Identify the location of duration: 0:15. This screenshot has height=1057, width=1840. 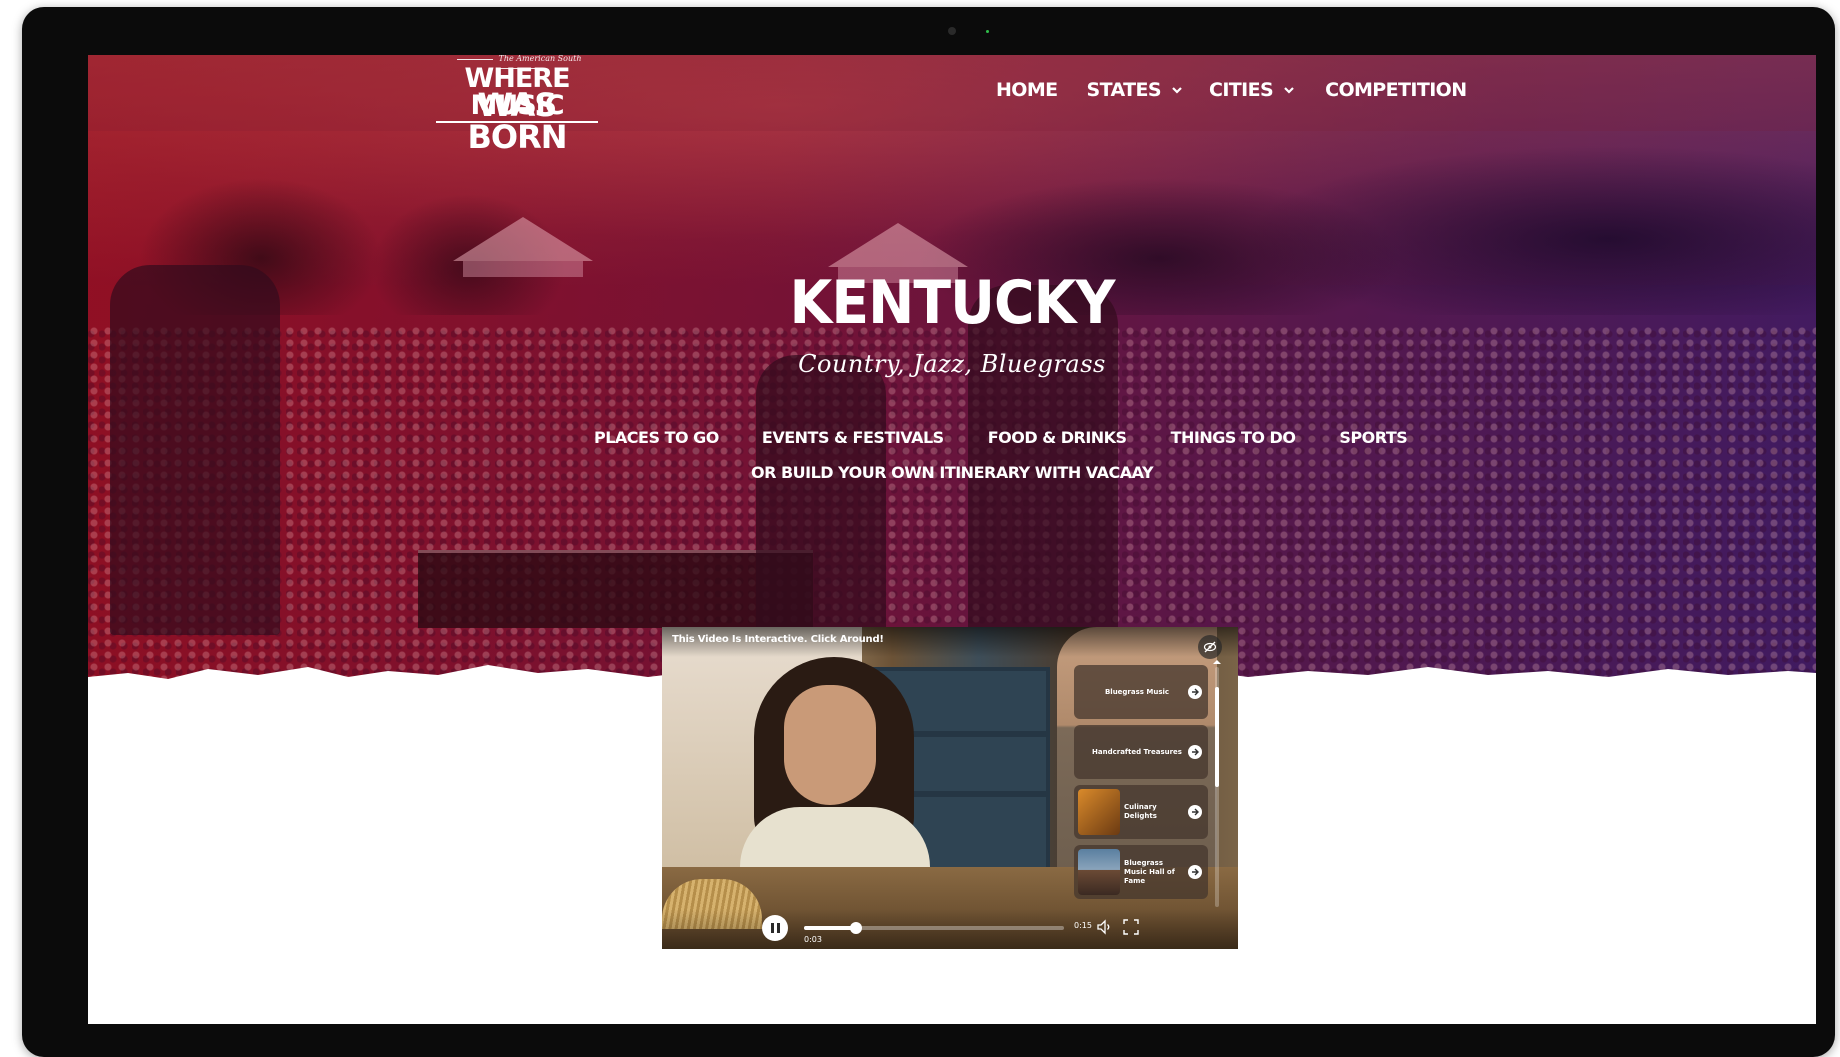
(1083, 925).